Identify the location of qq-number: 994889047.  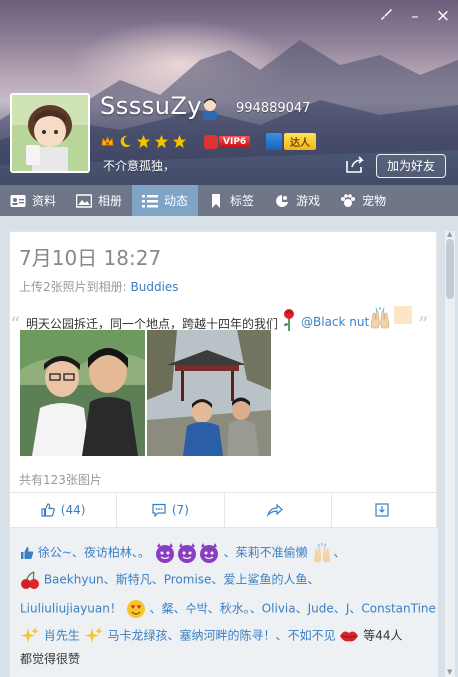
(273, 108).